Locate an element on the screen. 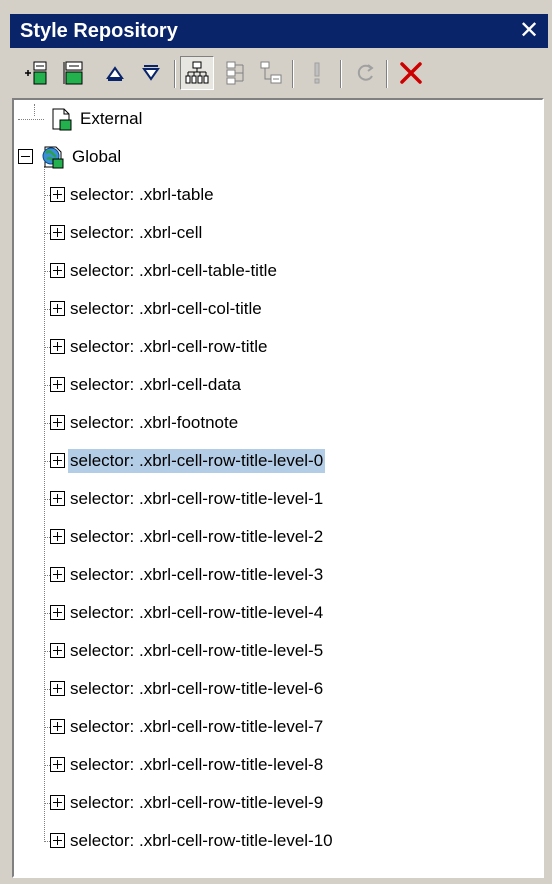 This screenshot has height=884, width=552. view-by-cascade-button is located at coordinates (271, 73).